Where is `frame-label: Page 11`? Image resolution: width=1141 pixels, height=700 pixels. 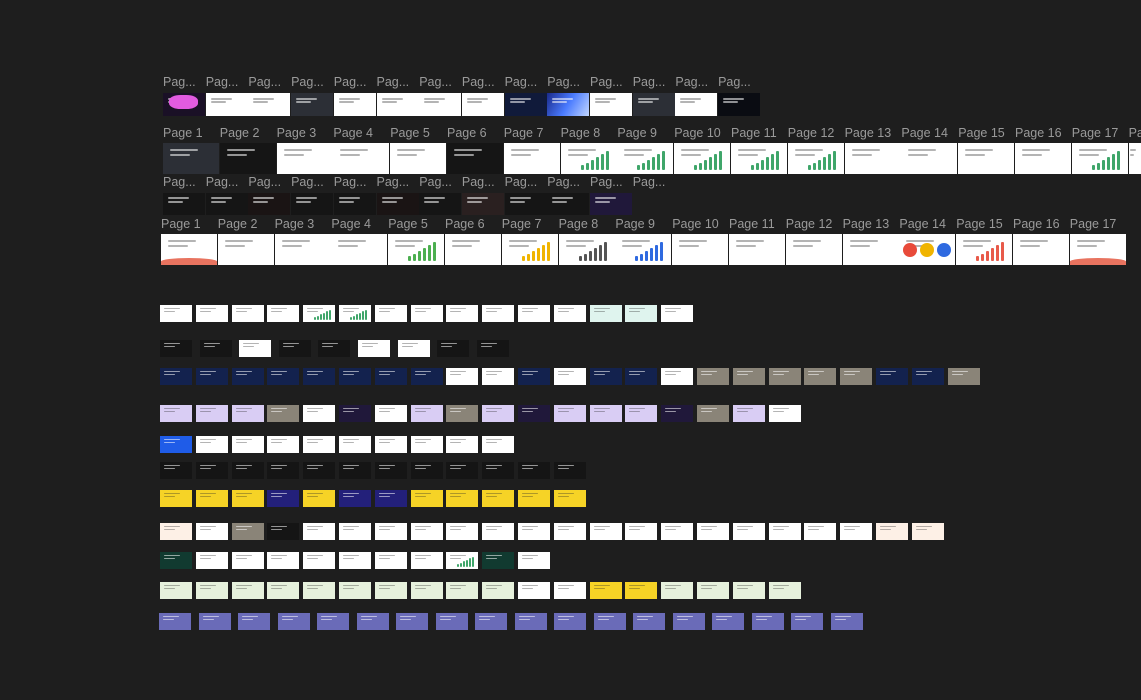
frame-label: Page 11 is located at coordinates (752, 224).